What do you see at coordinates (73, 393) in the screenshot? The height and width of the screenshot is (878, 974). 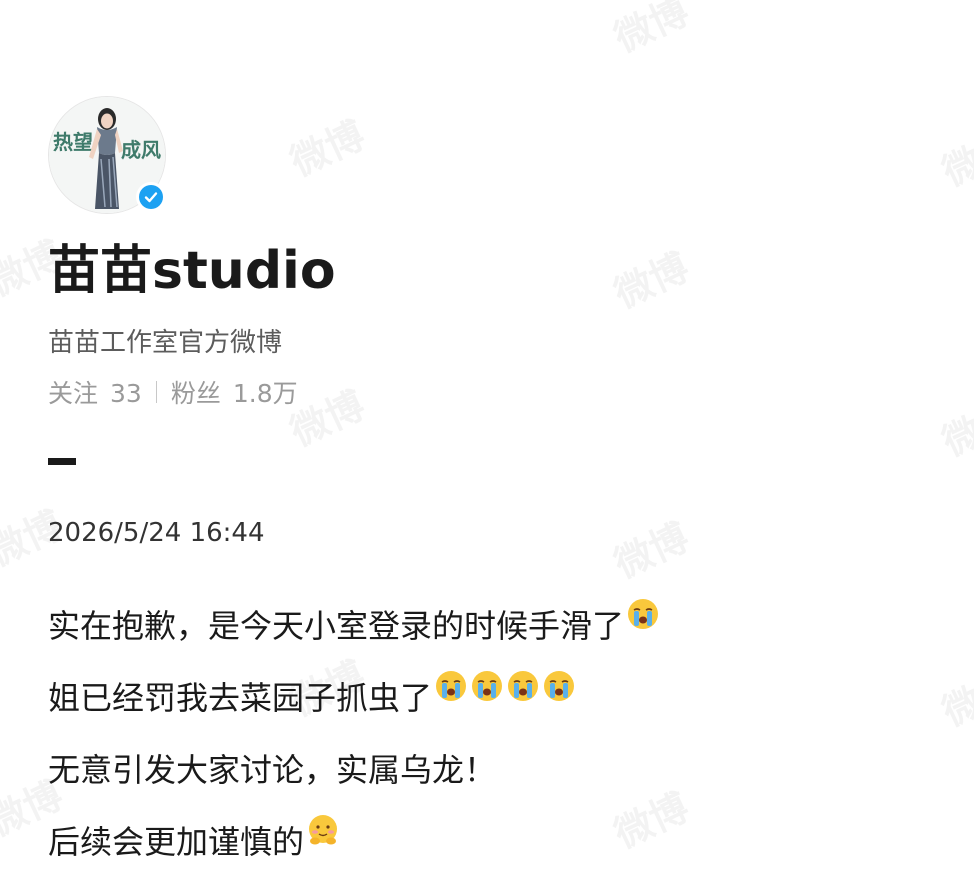 I see `following-label: 关注` at bounding box center [73, 393].